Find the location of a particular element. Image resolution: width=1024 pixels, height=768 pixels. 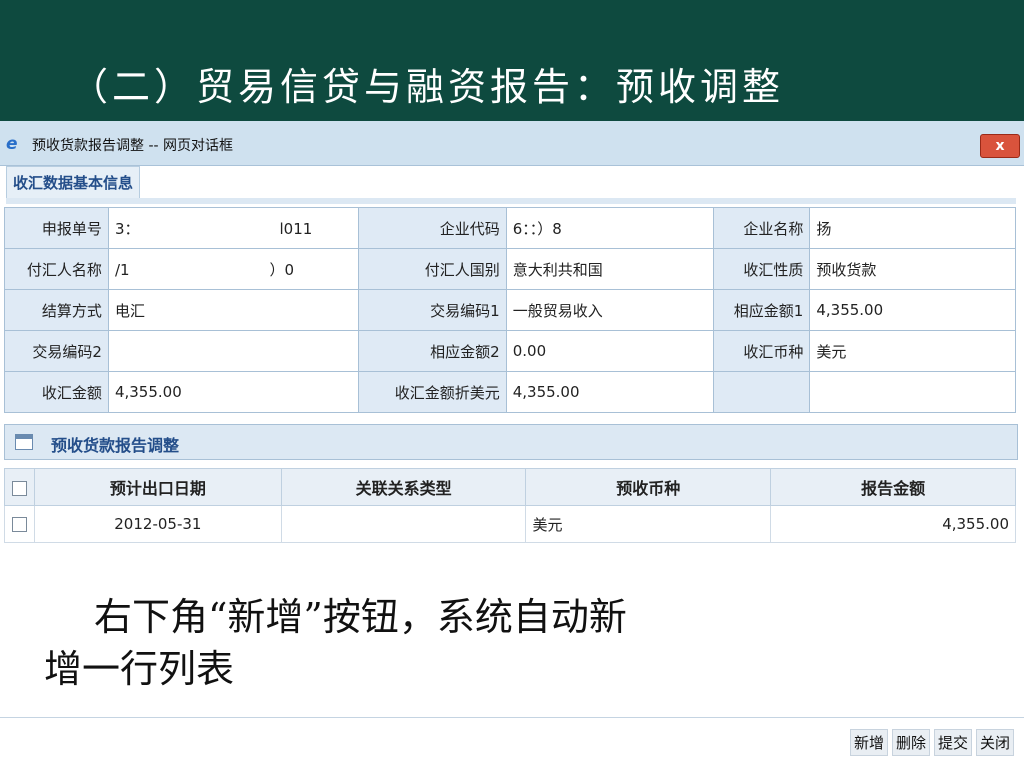

delete-button: 删除 is located at coordinates (910, 742).